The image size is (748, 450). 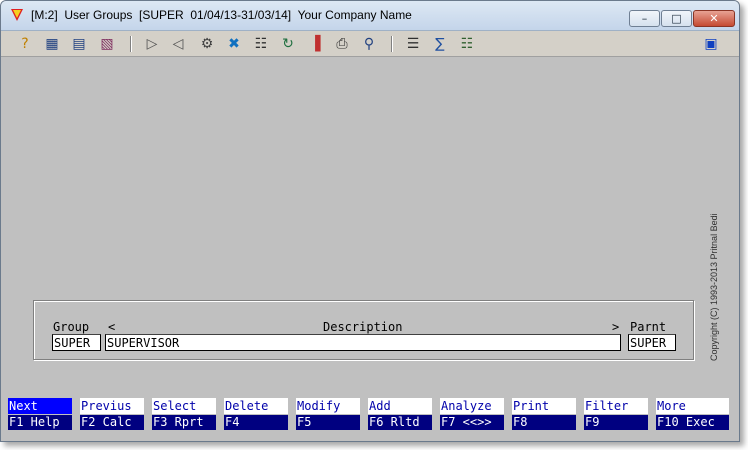 I want to click on fkey-key: F8, so click(x=544, y=422).